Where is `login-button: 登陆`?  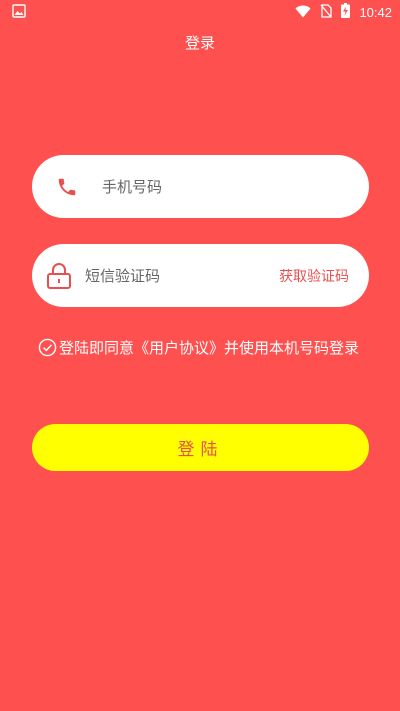
login-button: 登陆 is located at coordinates (200, 447).